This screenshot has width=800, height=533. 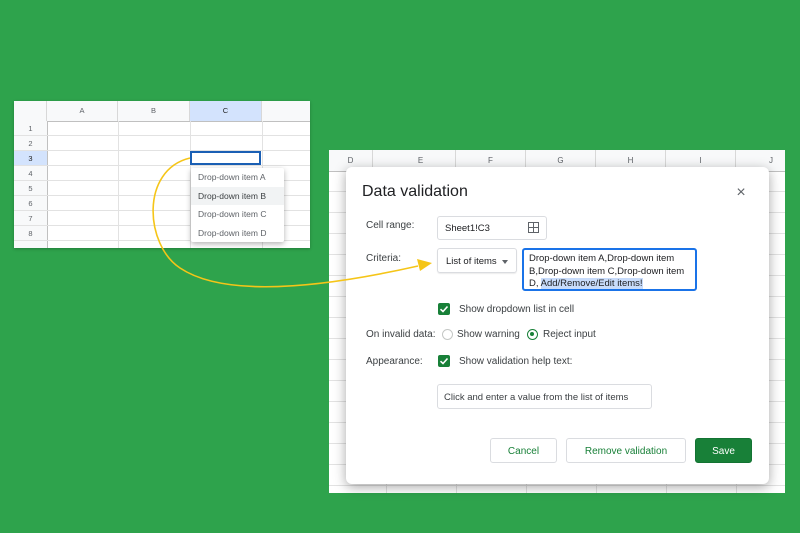 I want to click on row-header-4: 4, so click(x=30, y=173).